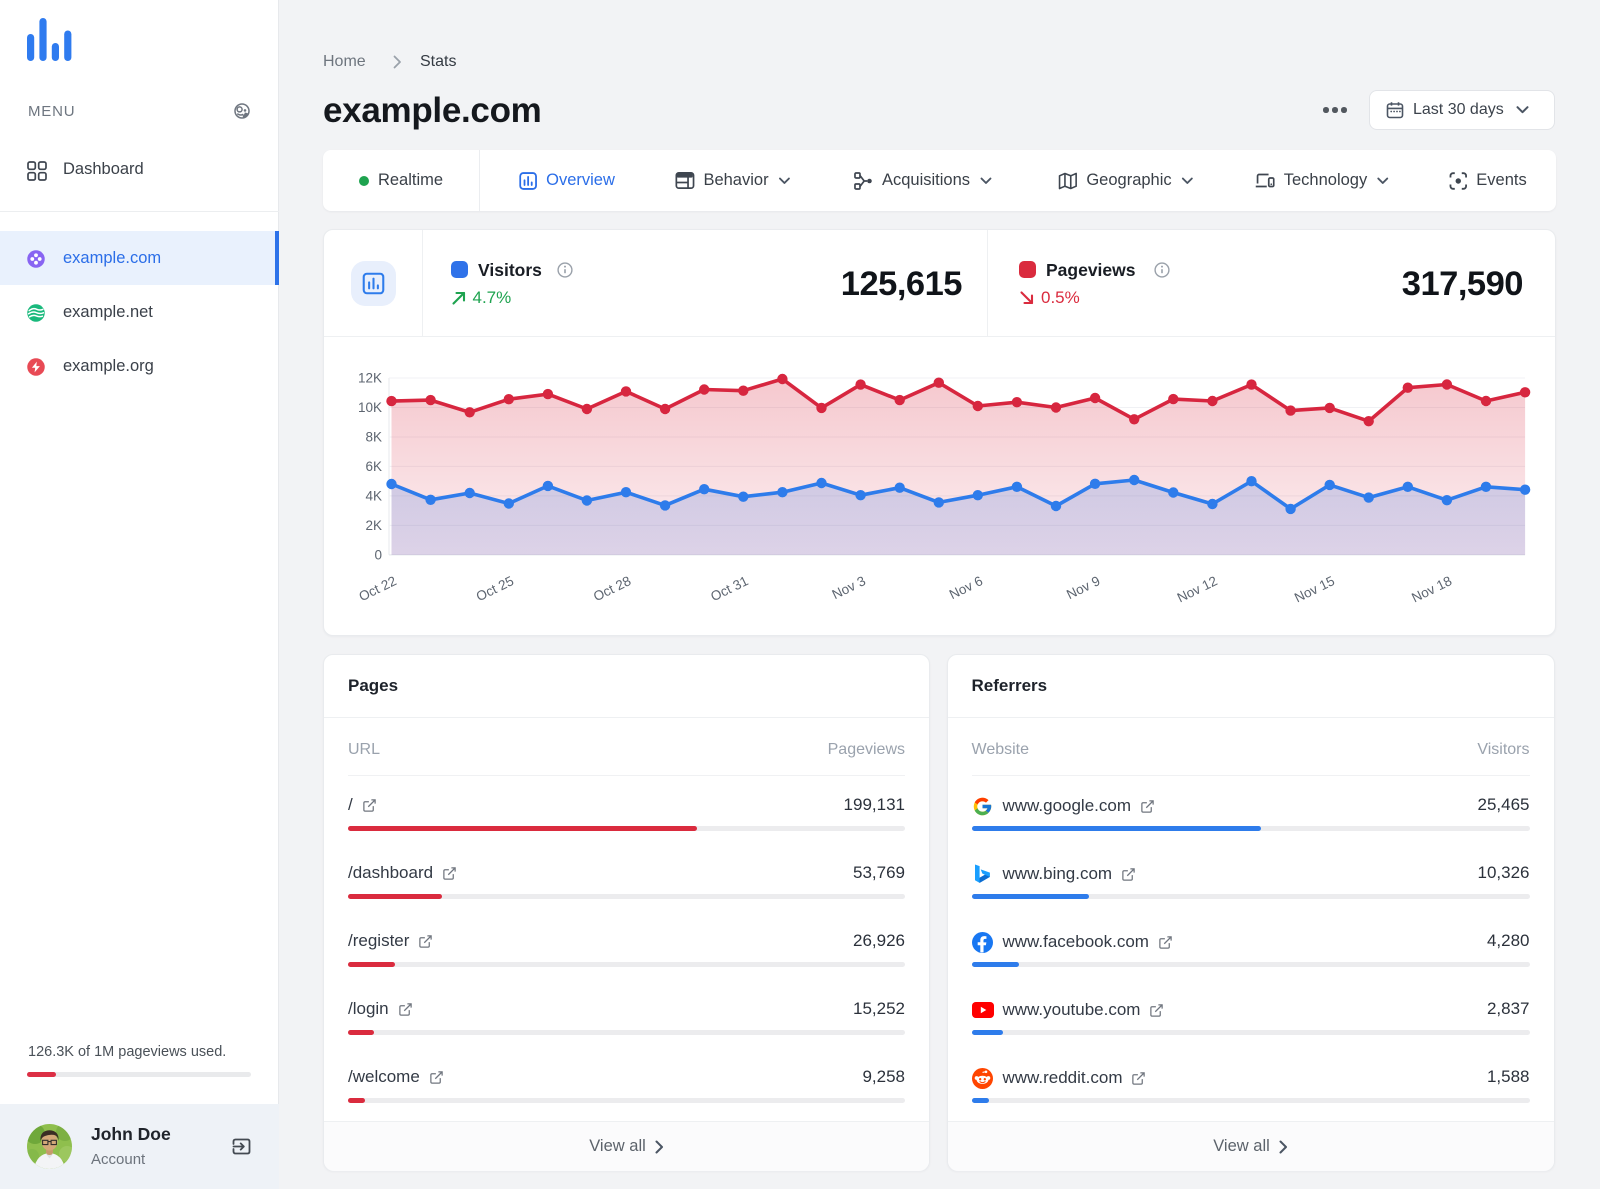  Describe the element at coordinates (370, 378) in the screenshot. I see `svg-text: 12K` at that location.